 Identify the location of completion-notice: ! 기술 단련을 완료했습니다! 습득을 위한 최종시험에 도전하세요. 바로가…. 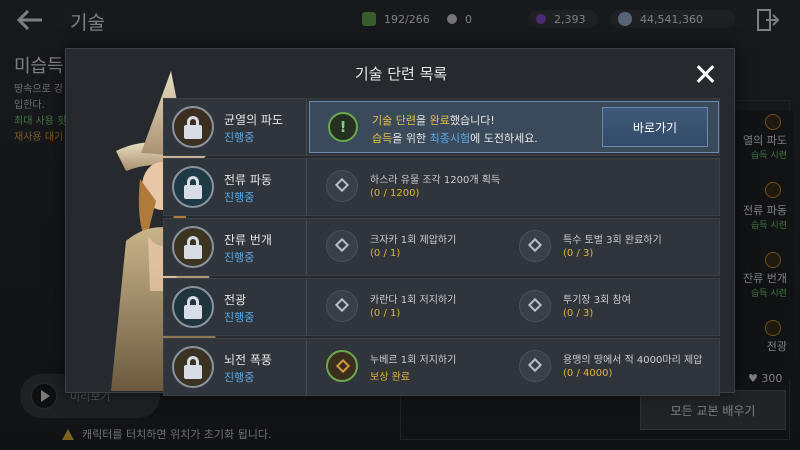
(514, 127).